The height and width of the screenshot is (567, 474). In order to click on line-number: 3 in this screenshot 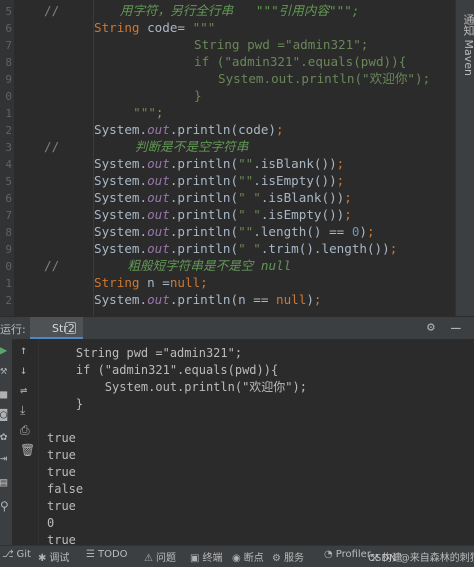, I will do `click(8, 147)`.